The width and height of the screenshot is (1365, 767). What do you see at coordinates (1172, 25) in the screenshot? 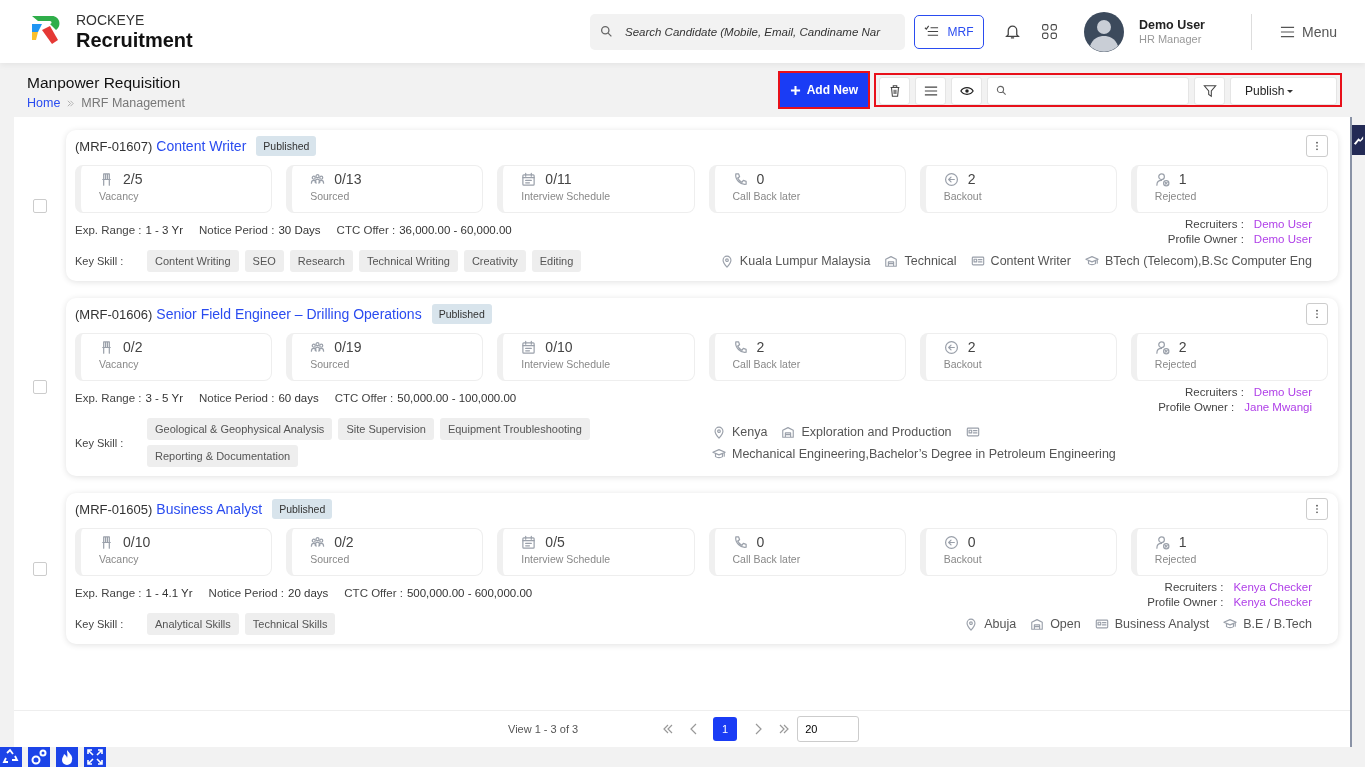
I see `user-name: Demo User` at bounding box center [1172, 25].